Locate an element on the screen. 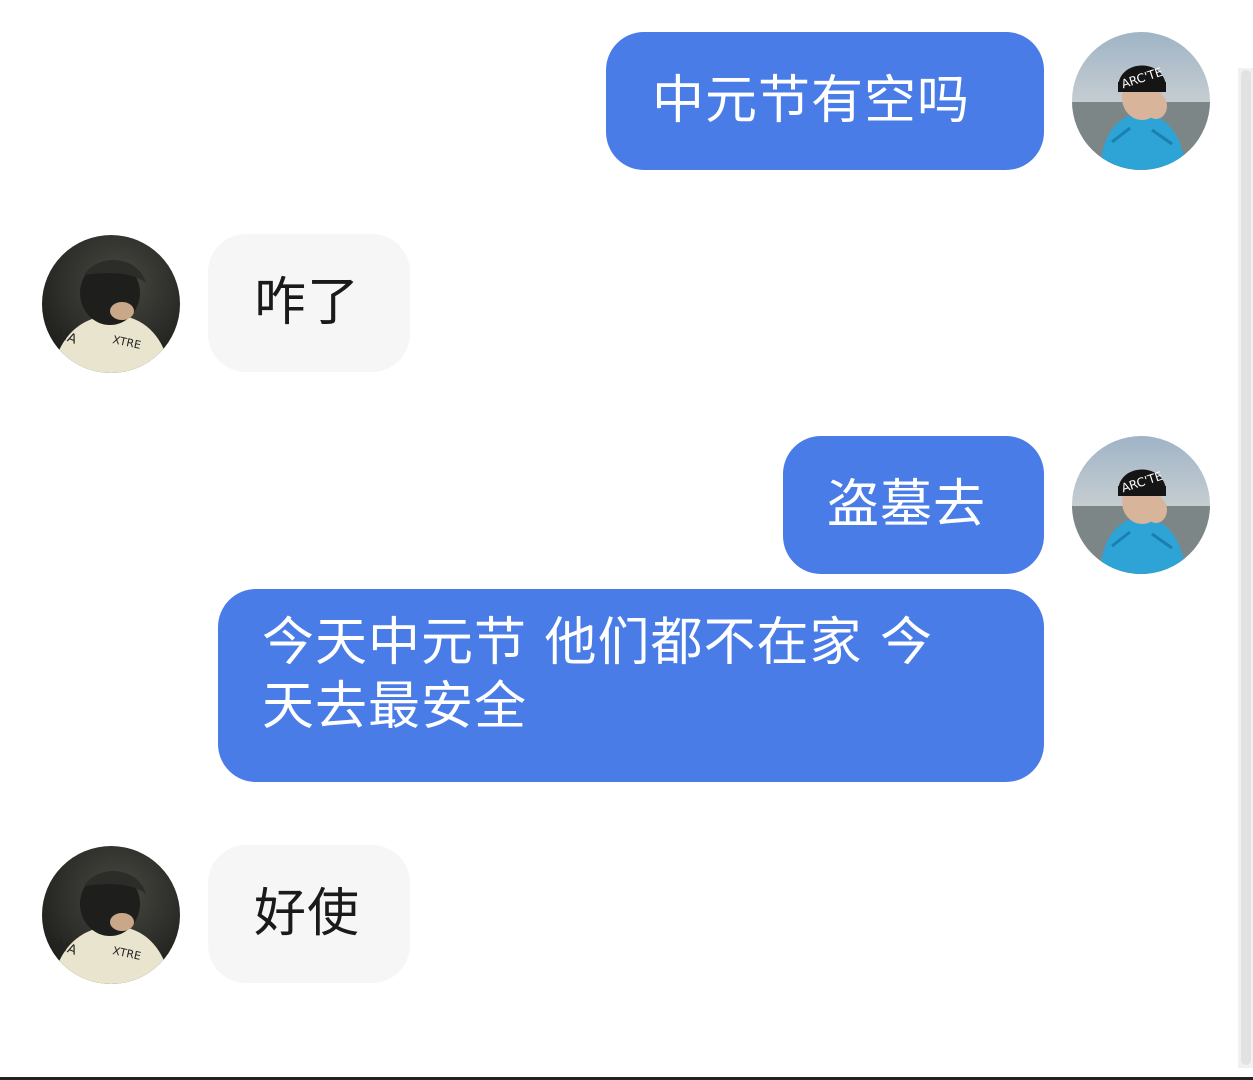 The image size is (1253, 1080). message-text: 中元节有空吗 is located at coordinates (811, 101).